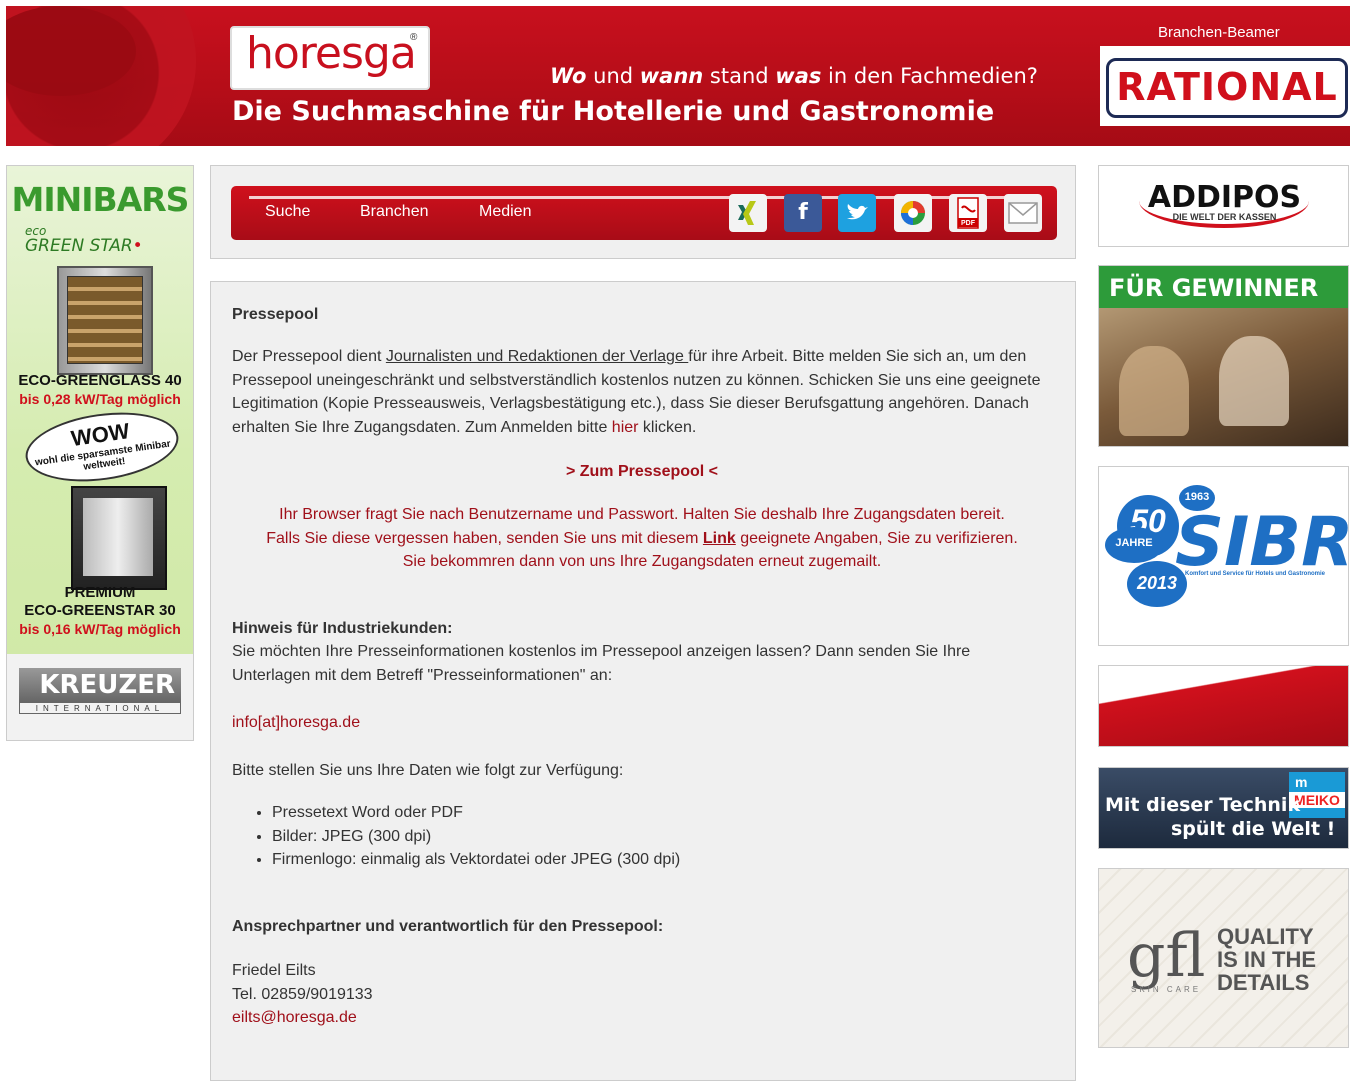  I want to click on gewinner-ad: FÜR GEWINNER, so click(1223, 356).